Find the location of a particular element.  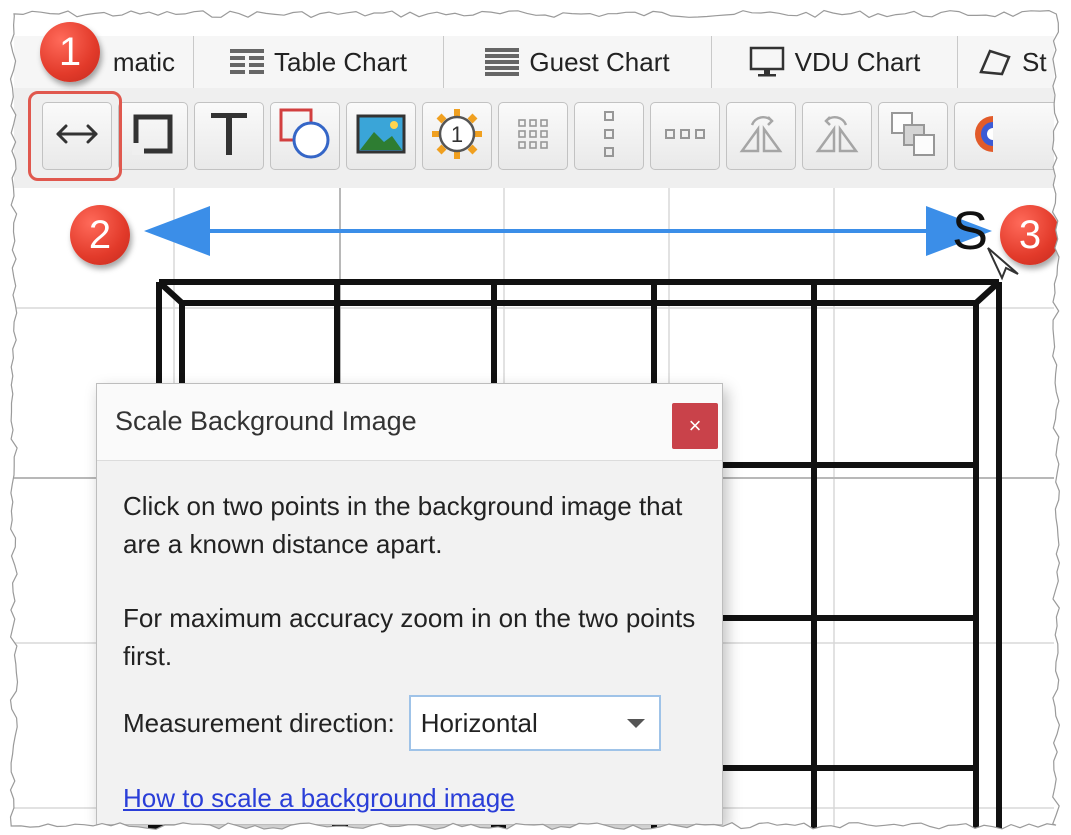

flip-button is located at coordinates (837, 136).